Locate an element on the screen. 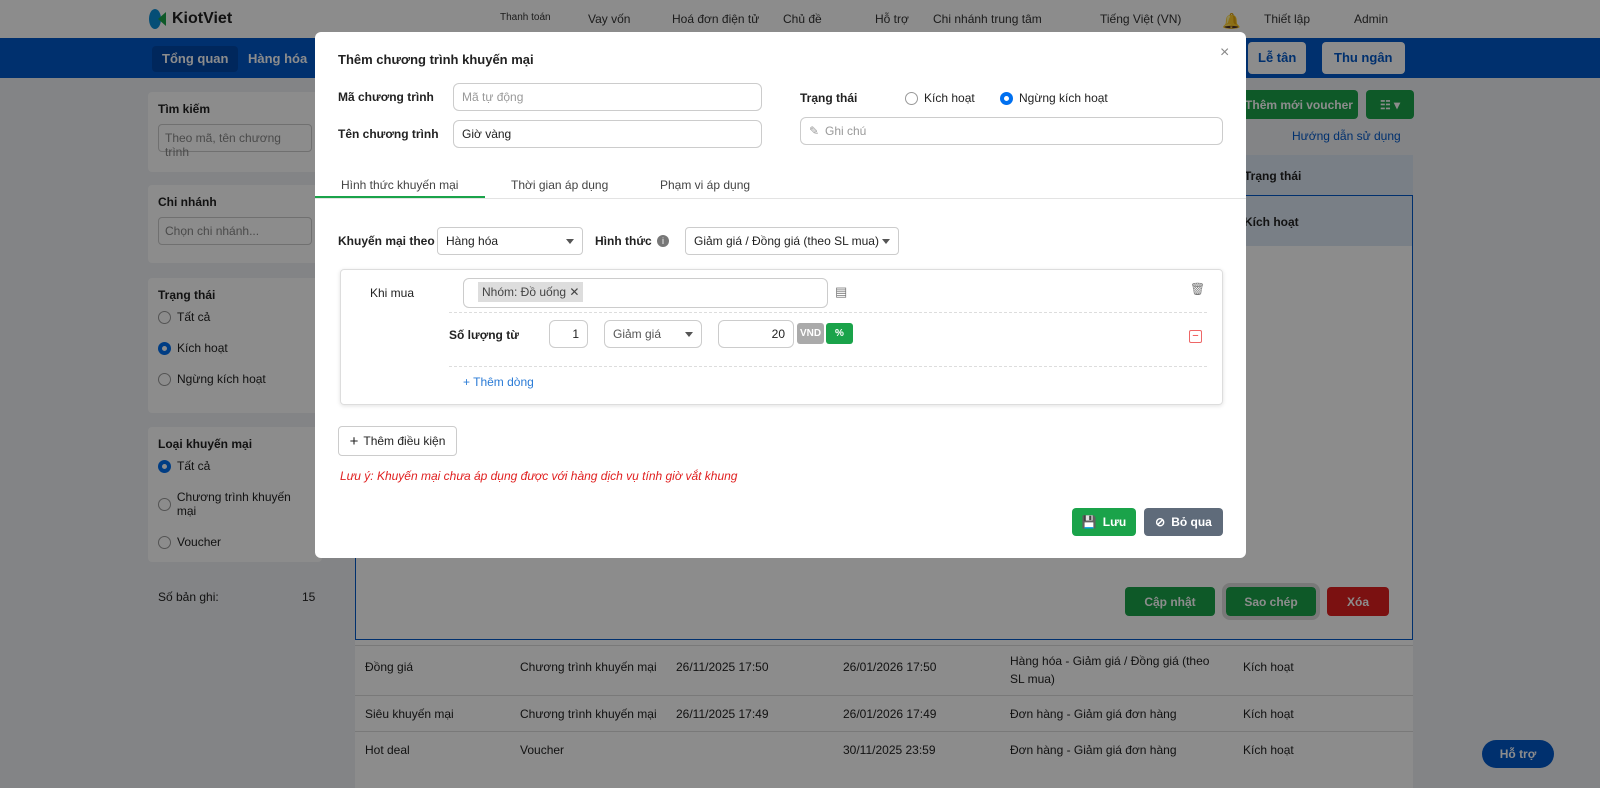  close-icon: × is located at coordinates (1224, 53).